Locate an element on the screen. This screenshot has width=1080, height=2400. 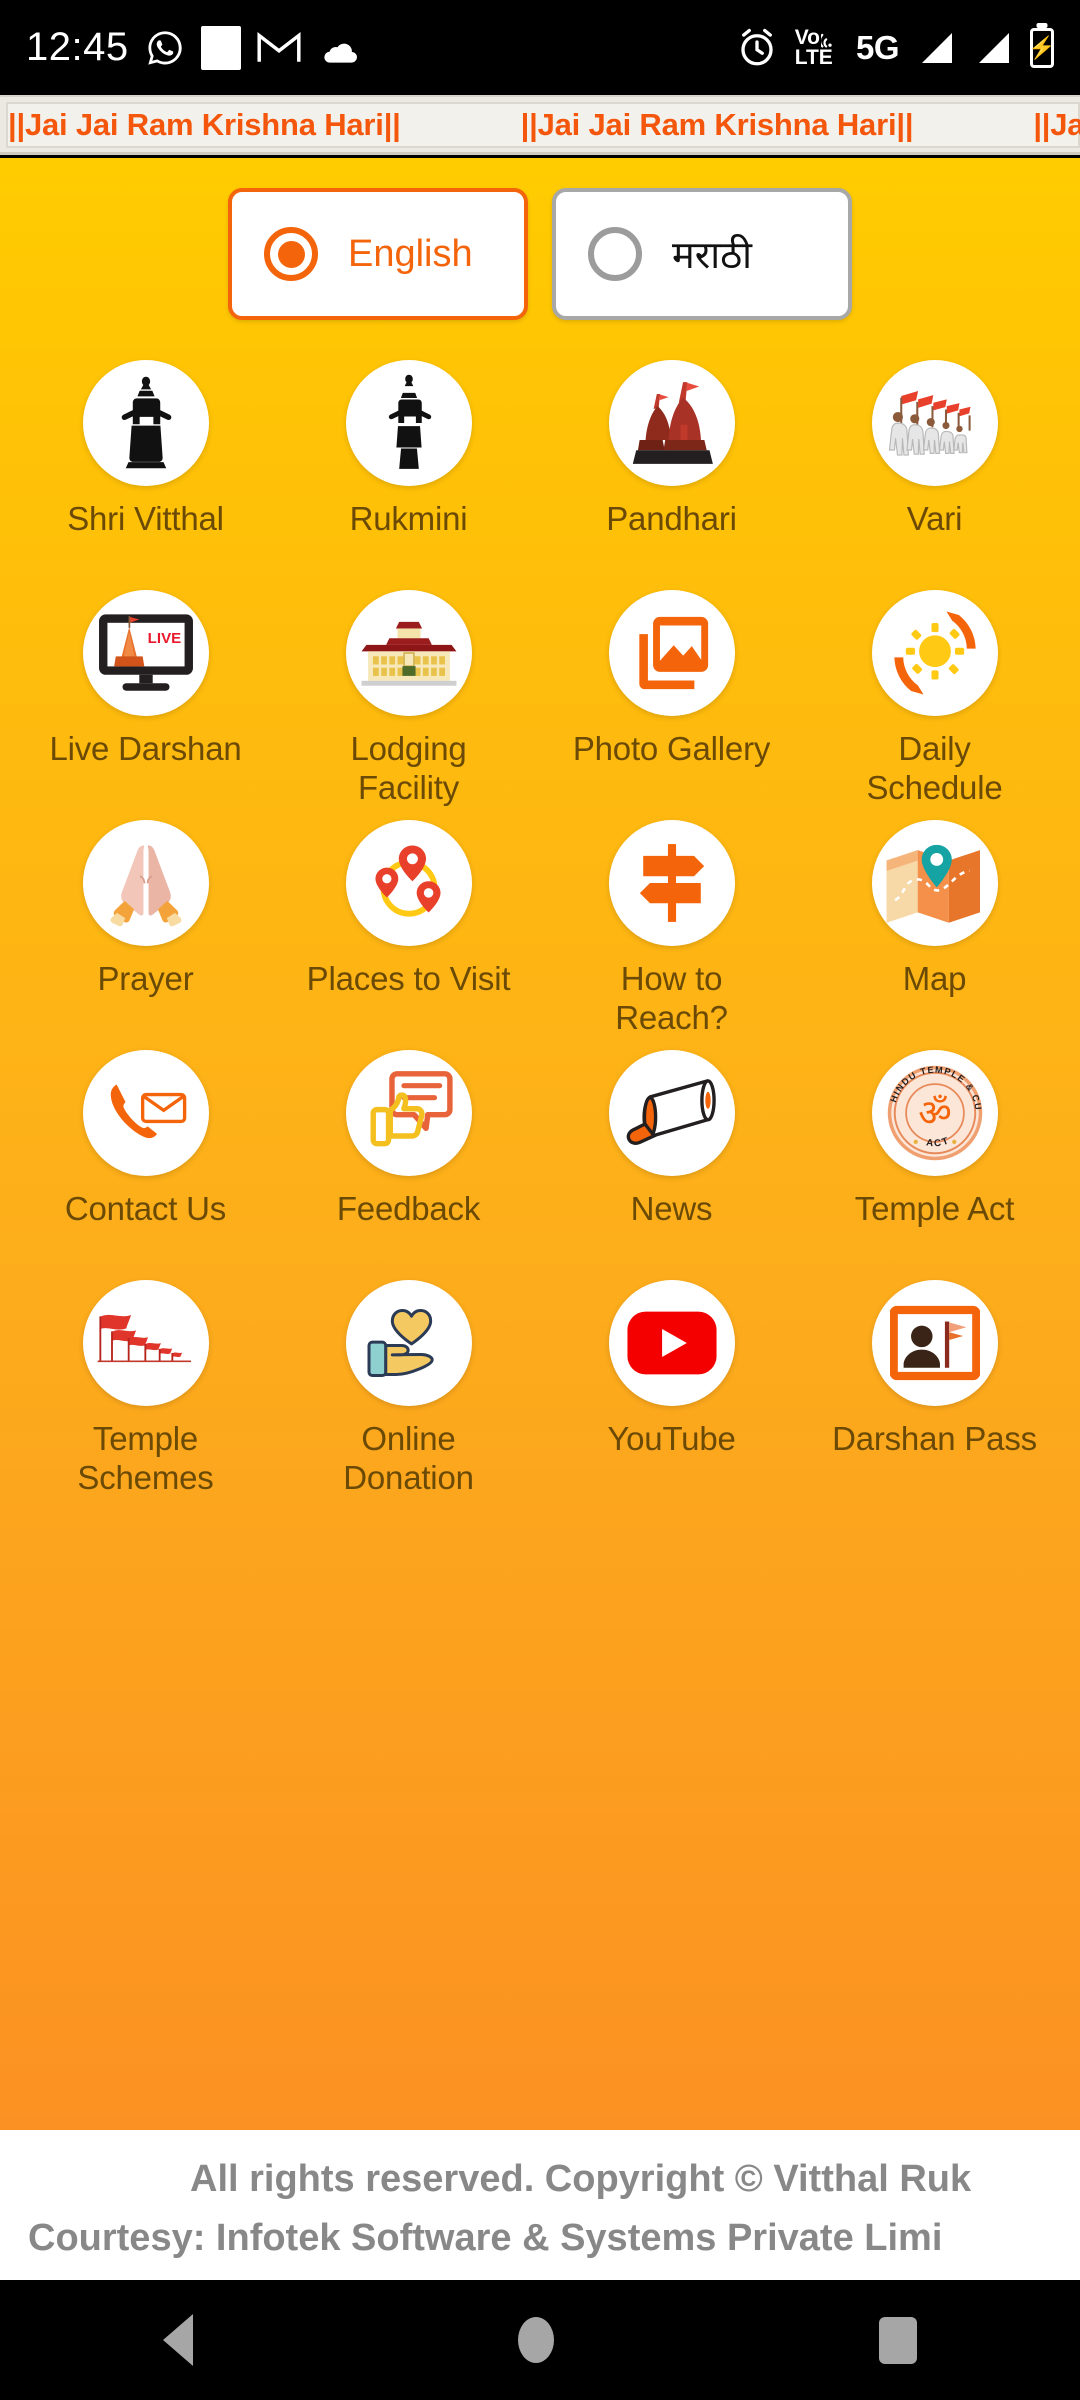
grid-item-news: News is located at coordinates (671, 1157).